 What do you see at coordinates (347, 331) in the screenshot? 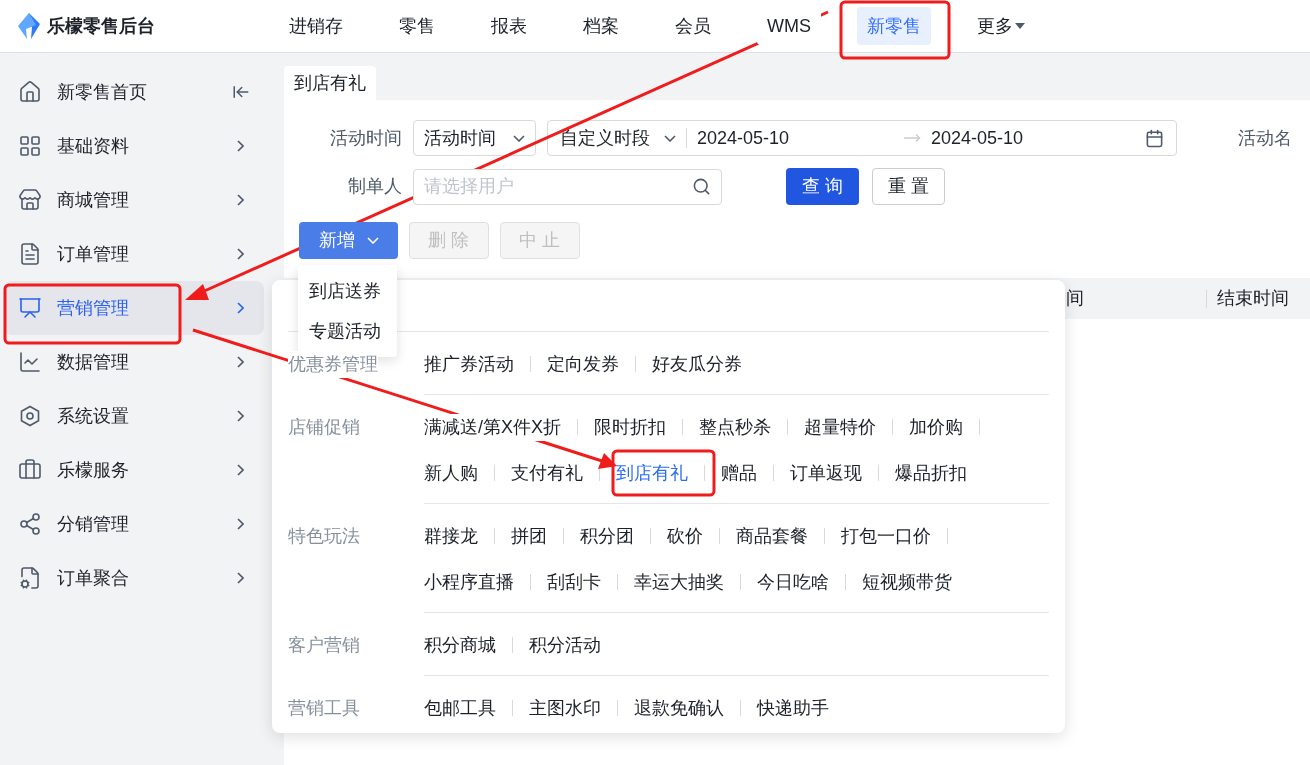
I see `dropdown-item: 专题活动` at bounding box center [347, 331].